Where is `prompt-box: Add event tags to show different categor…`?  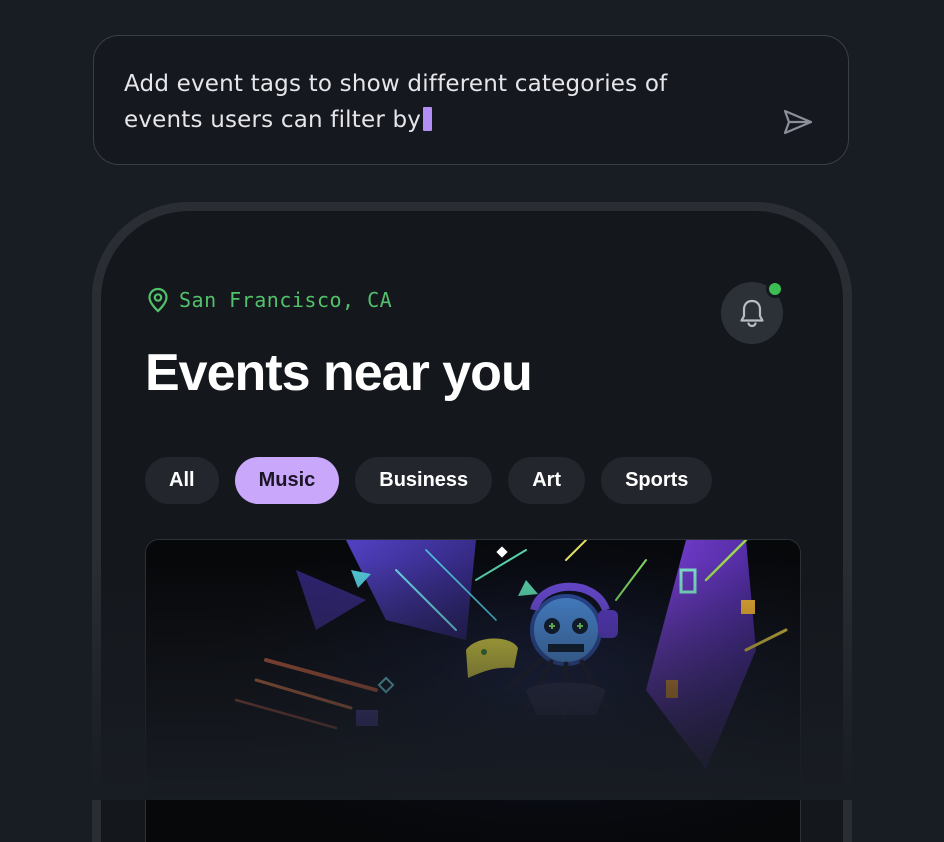 prompt-box: Add event tags to show different categor… is located at coordinates (471, 100).